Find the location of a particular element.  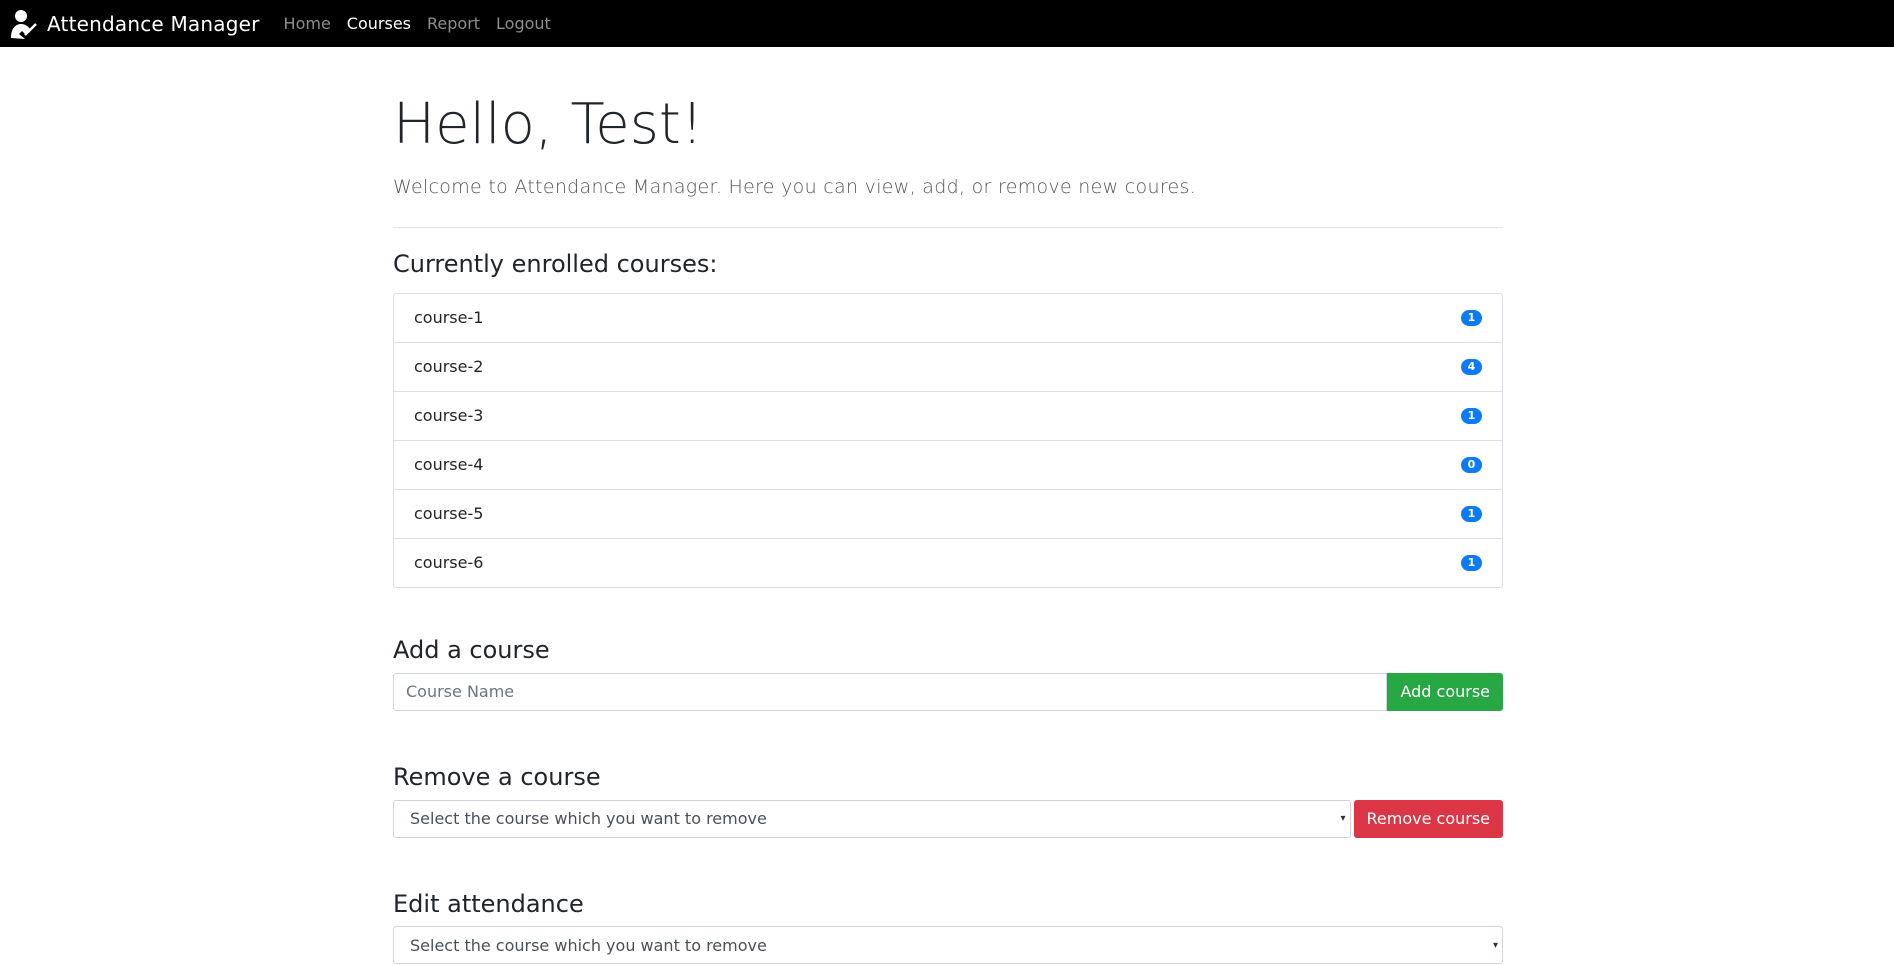

nav-logout-link: Logout is located at coordinates (523, 23).